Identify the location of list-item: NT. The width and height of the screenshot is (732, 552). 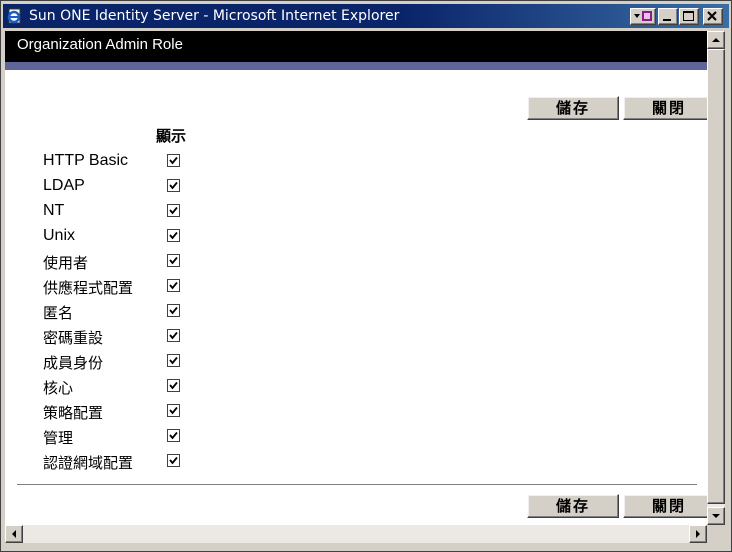
(205, 214).